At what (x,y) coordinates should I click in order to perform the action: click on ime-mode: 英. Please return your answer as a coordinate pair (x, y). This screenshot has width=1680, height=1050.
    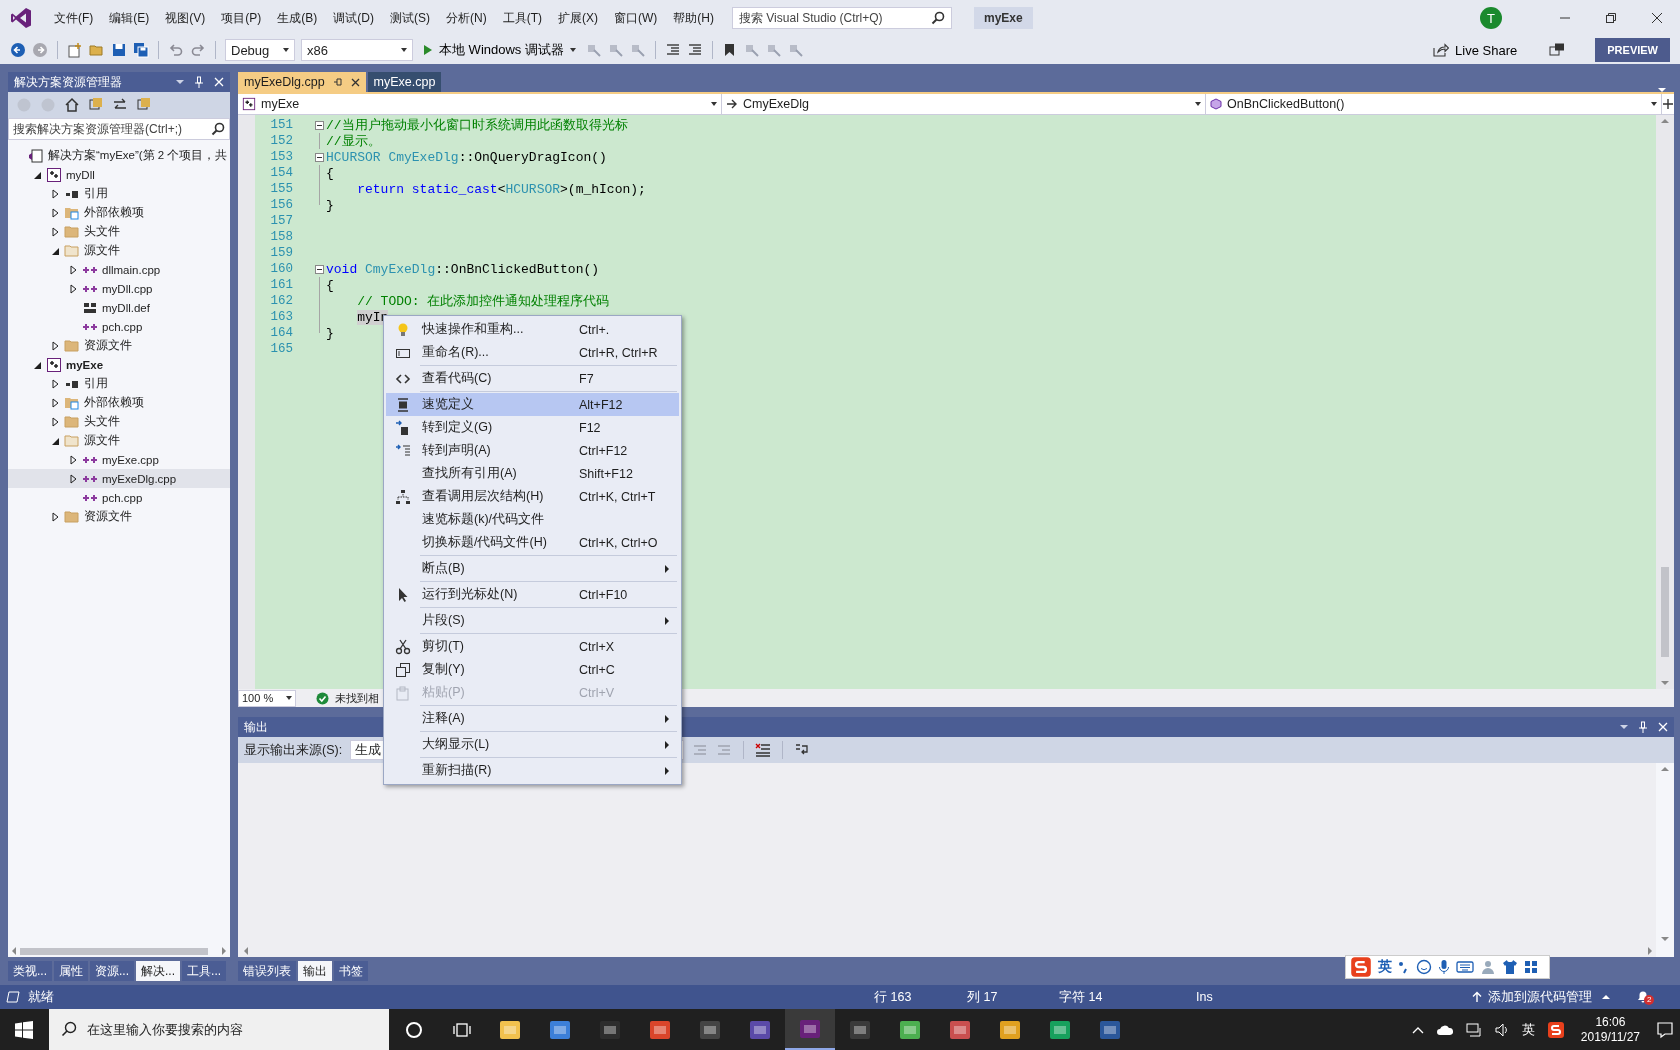
    Looking at the image, I should click on (1385, 967).